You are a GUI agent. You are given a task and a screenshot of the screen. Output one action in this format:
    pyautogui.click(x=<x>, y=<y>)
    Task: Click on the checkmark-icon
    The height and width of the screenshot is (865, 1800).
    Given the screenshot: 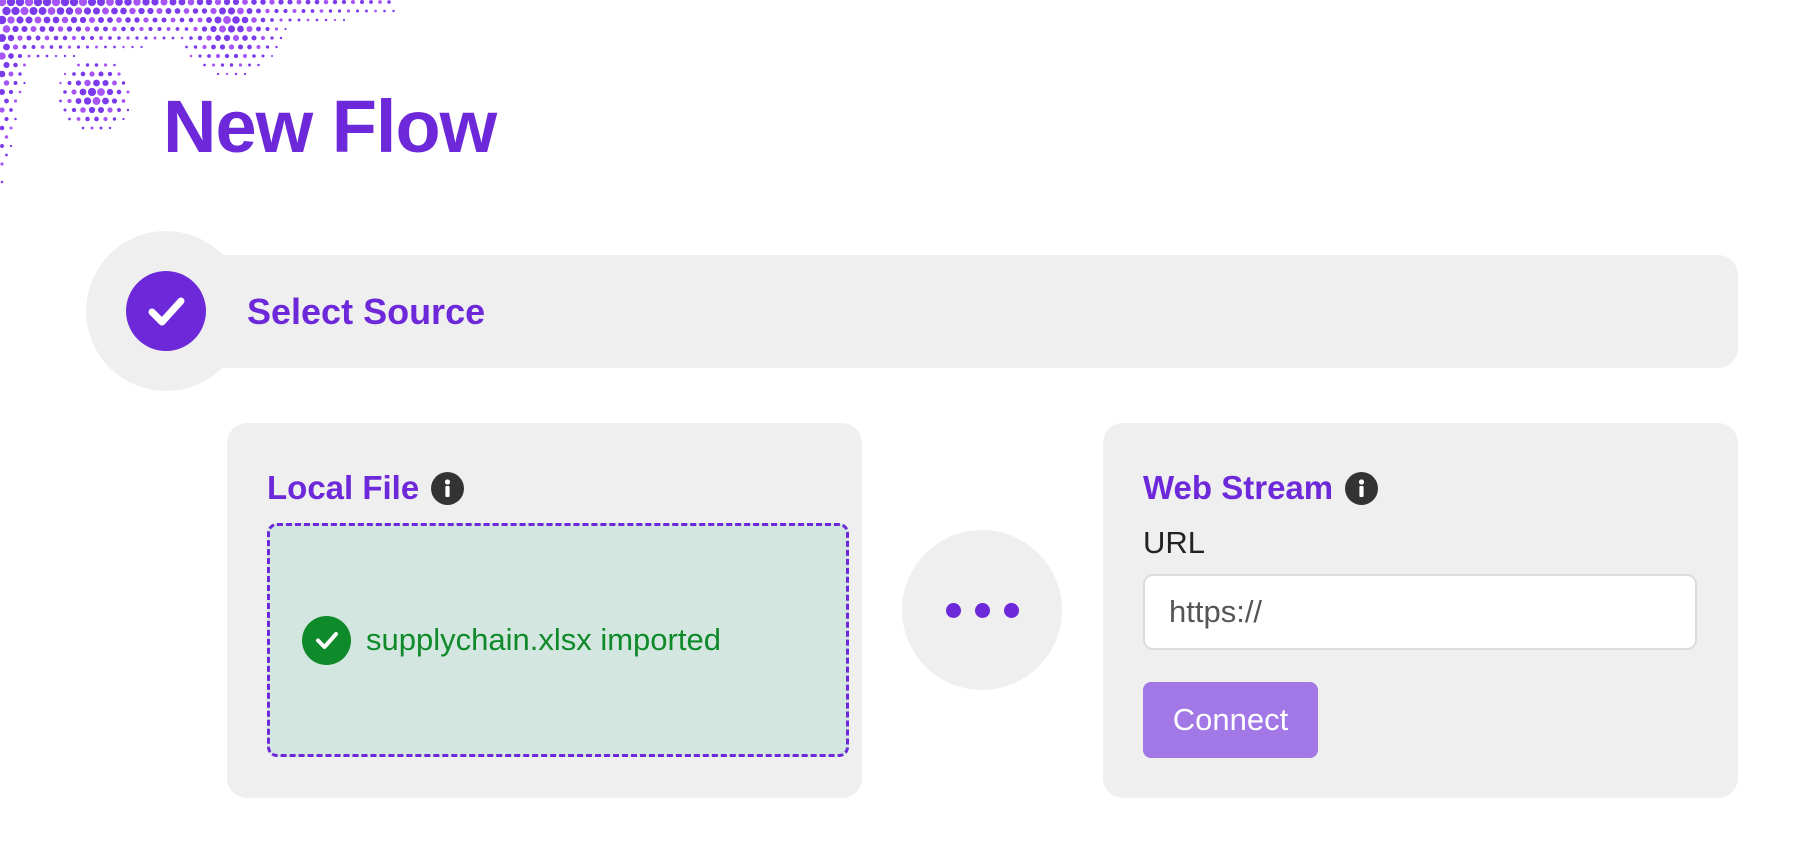 What is the action you would take?
    pyautogui.click(x=166, y=311)
    